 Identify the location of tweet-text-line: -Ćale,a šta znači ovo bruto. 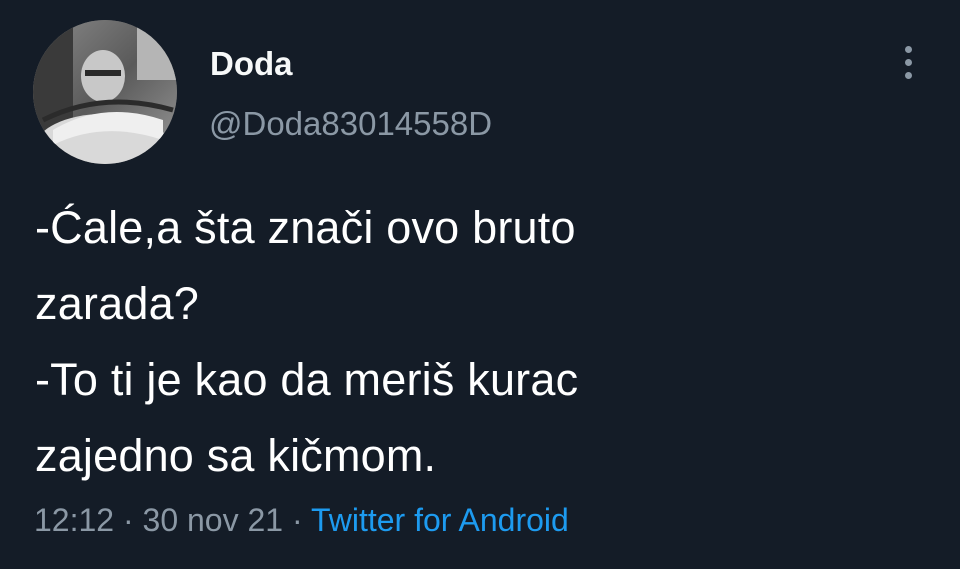
(305, 227).